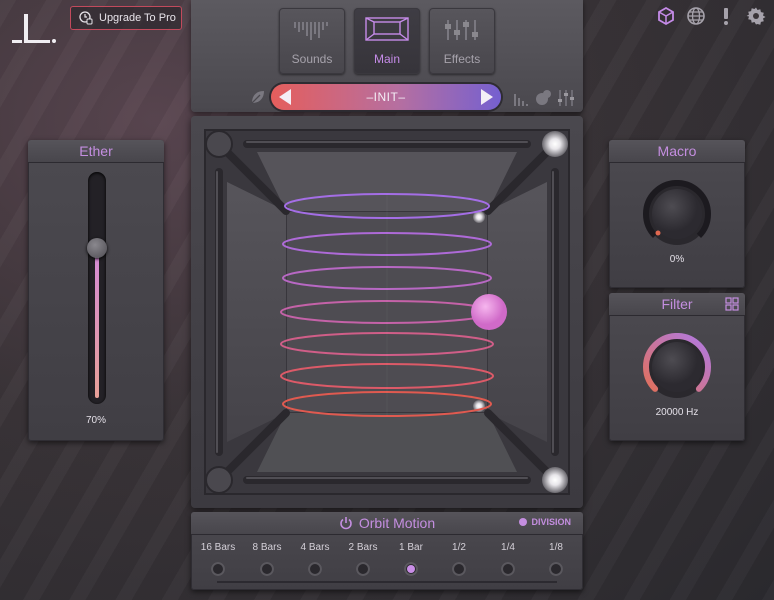  What do you see at coordinates (555, 480) in the screenshot?
I see `corner-node-br` at bounding box center [555, 480].